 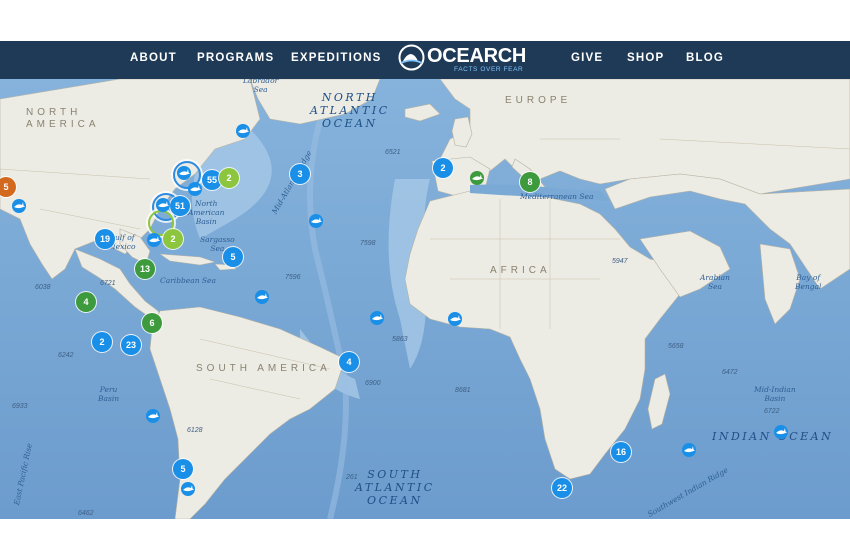 I want to click on label-south-america: SOUTH AMERICA, so click(x=263, y=368).